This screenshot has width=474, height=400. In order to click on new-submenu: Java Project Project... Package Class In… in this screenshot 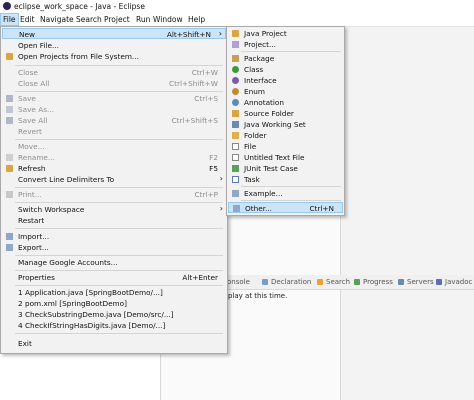, I will do `click(285, 121)`.